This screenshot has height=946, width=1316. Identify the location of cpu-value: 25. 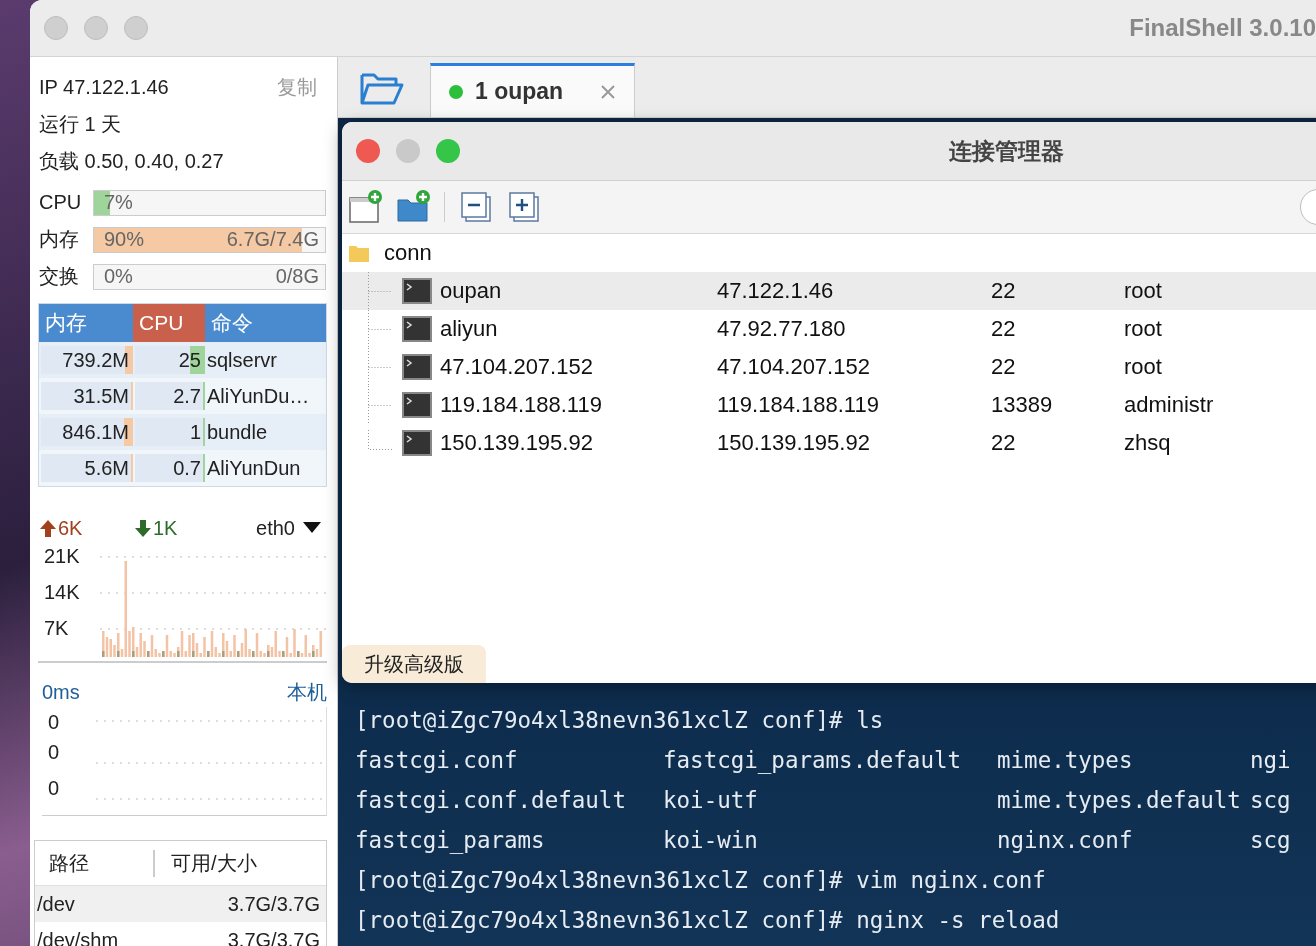
(189, 360).